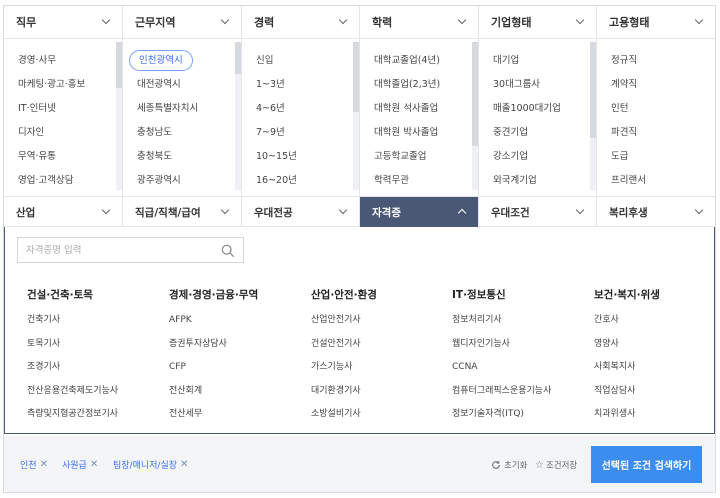 The height and width of the screenshot is (498, 720). What do you see at coordinates (419, 157) in the screenshot?
I see `list-item: 고등학교졸업` at bounding box center [419, 157].